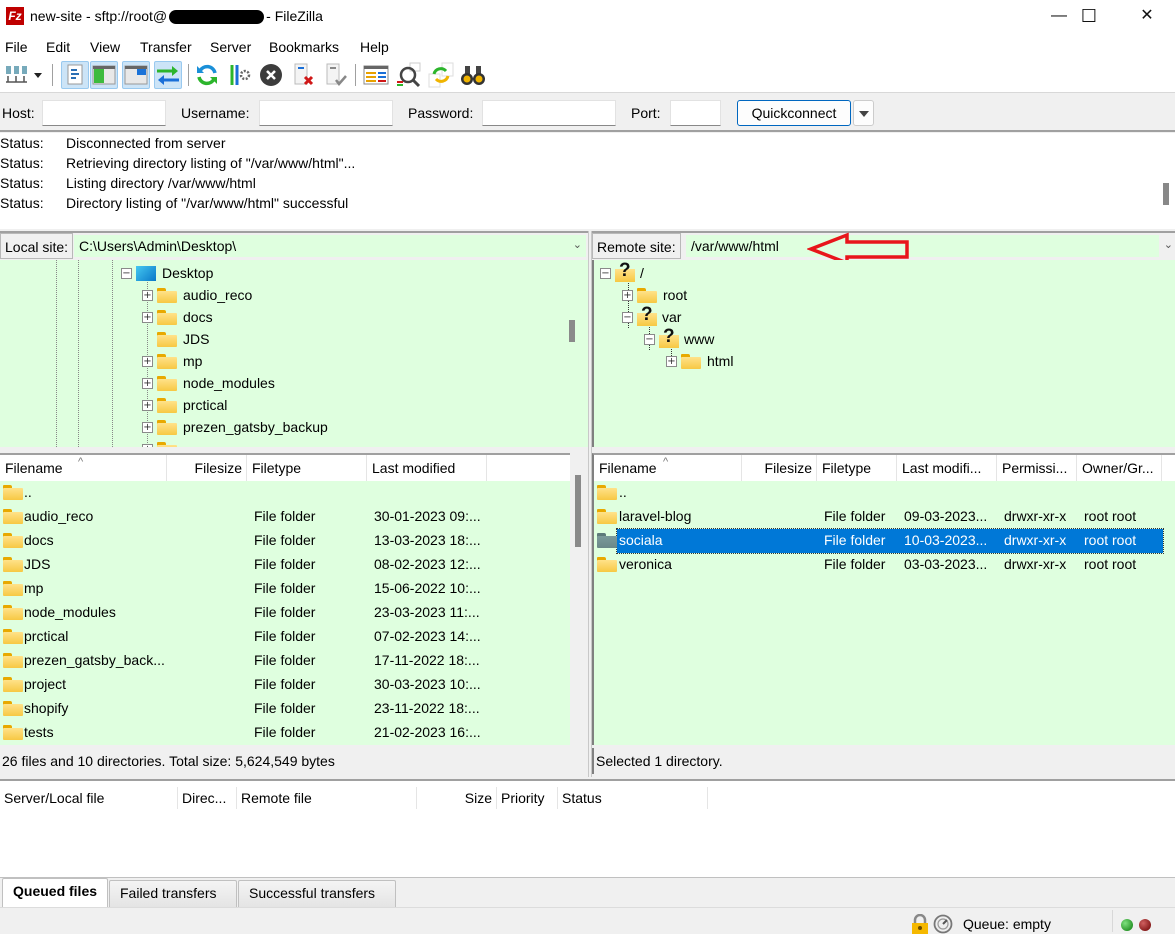  Describe the element at coordinates (699, 361) in the screenshot. I see `tree-node: + html` at that location.